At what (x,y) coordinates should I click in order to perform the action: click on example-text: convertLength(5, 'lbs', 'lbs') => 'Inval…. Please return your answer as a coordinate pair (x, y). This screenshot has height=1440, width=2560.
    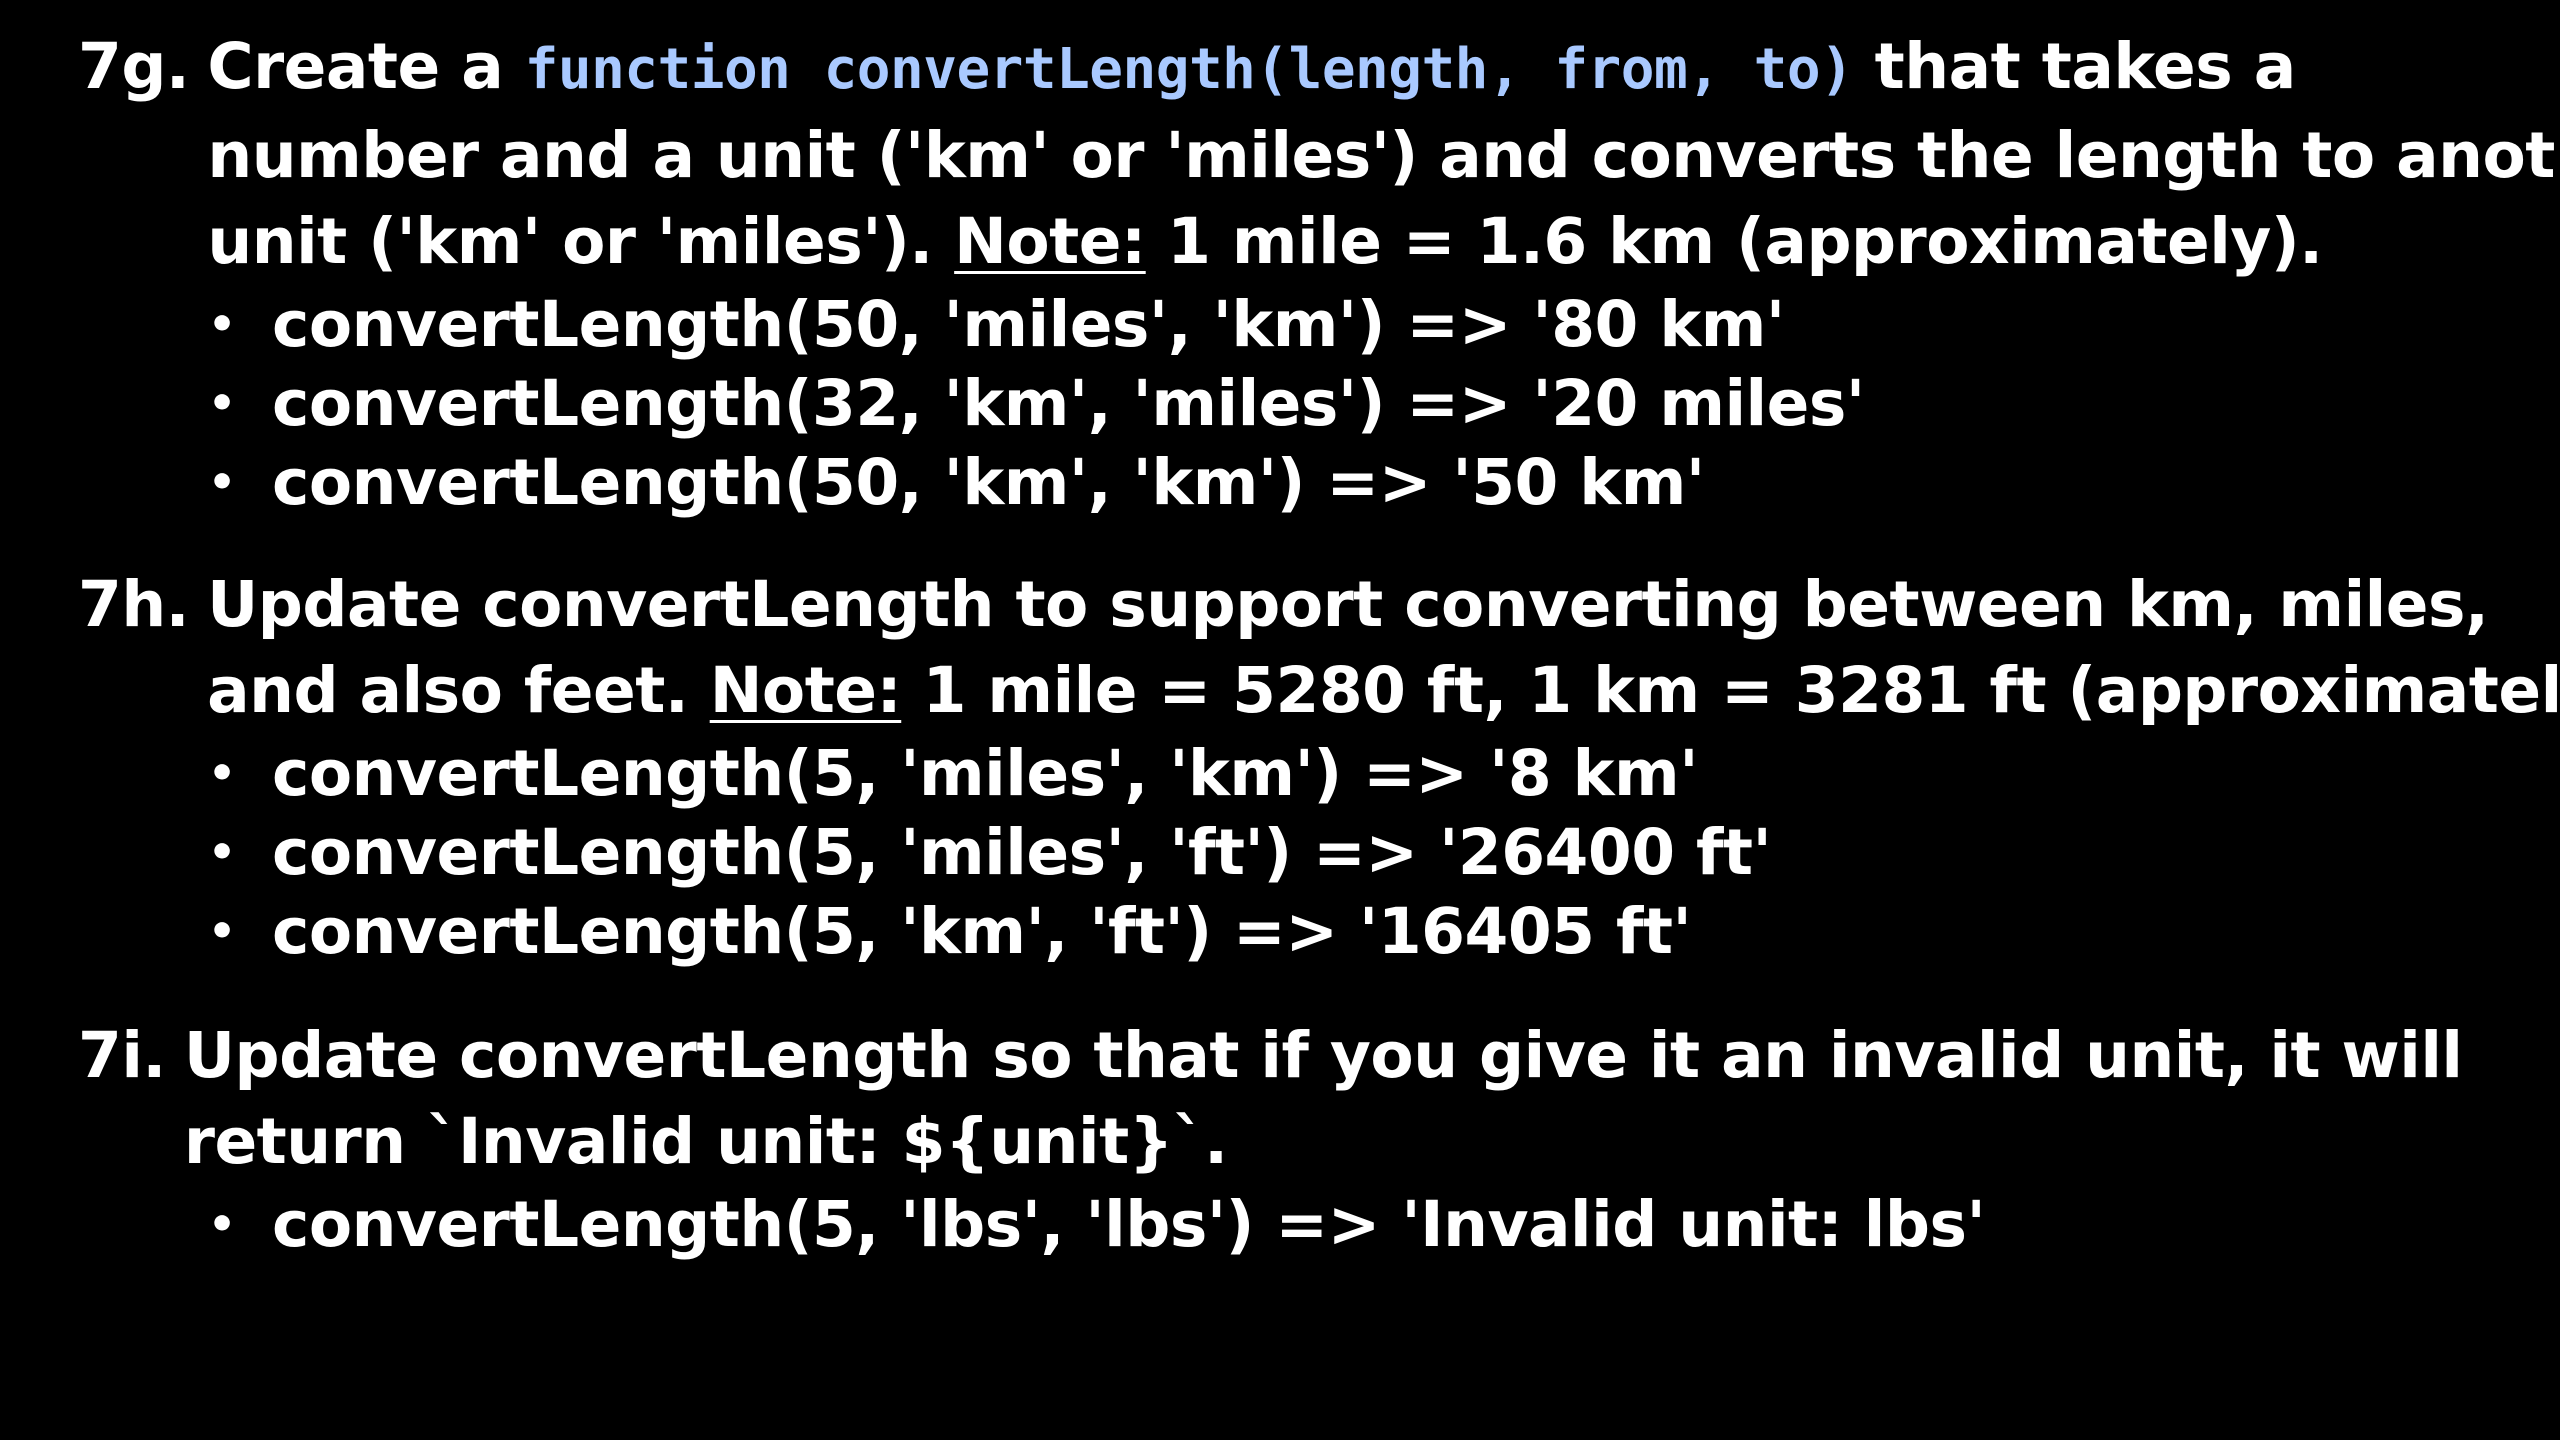
    Looking at the image, I should click on (1129, 1224).